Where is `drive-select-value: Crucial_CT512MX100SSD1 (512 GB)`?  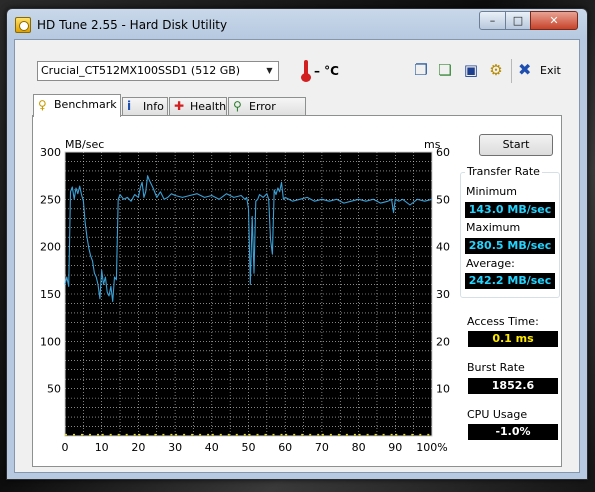 drive-select-value: Crucial_CT512MX100SSD1 (512 GB) is located at coordinates (141, 70).